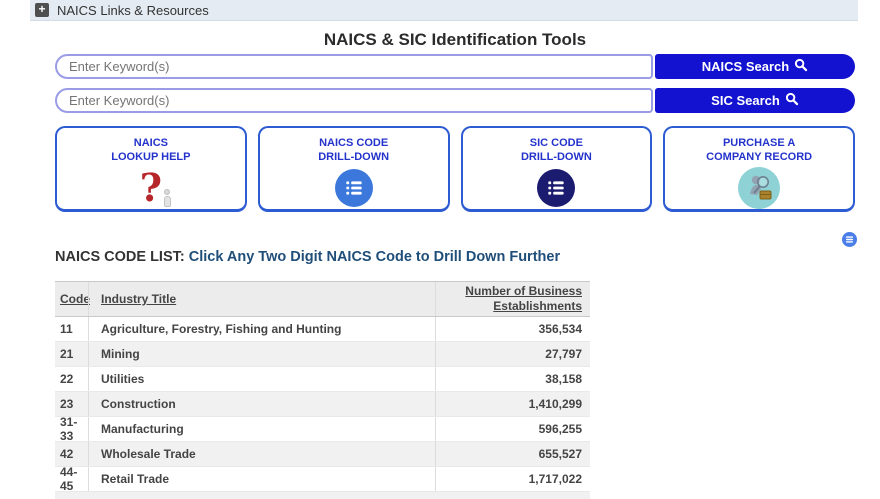 The image size is (880, 499). I want to click on table-row: 22 Utilities 38,158, so click(322, 379).